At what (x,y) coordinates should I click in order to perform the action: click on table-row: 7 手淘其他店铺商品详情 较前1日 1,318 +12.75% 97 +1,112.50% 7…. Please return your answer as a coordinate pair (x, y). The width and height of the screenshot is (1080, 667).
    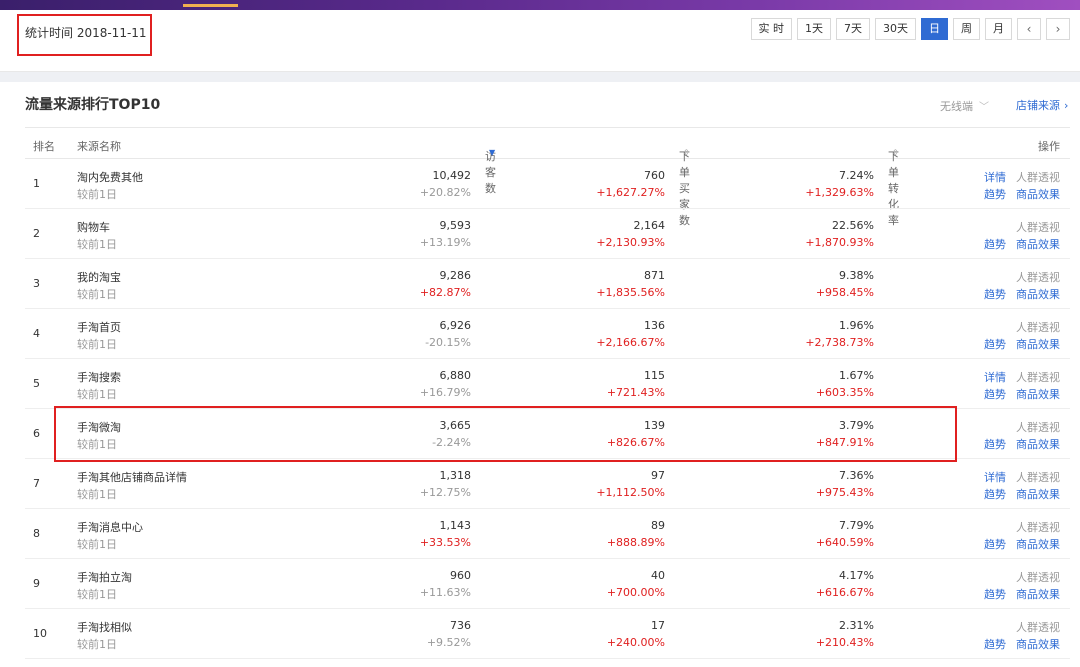
    Looking at the image, I should click on (547, 484).